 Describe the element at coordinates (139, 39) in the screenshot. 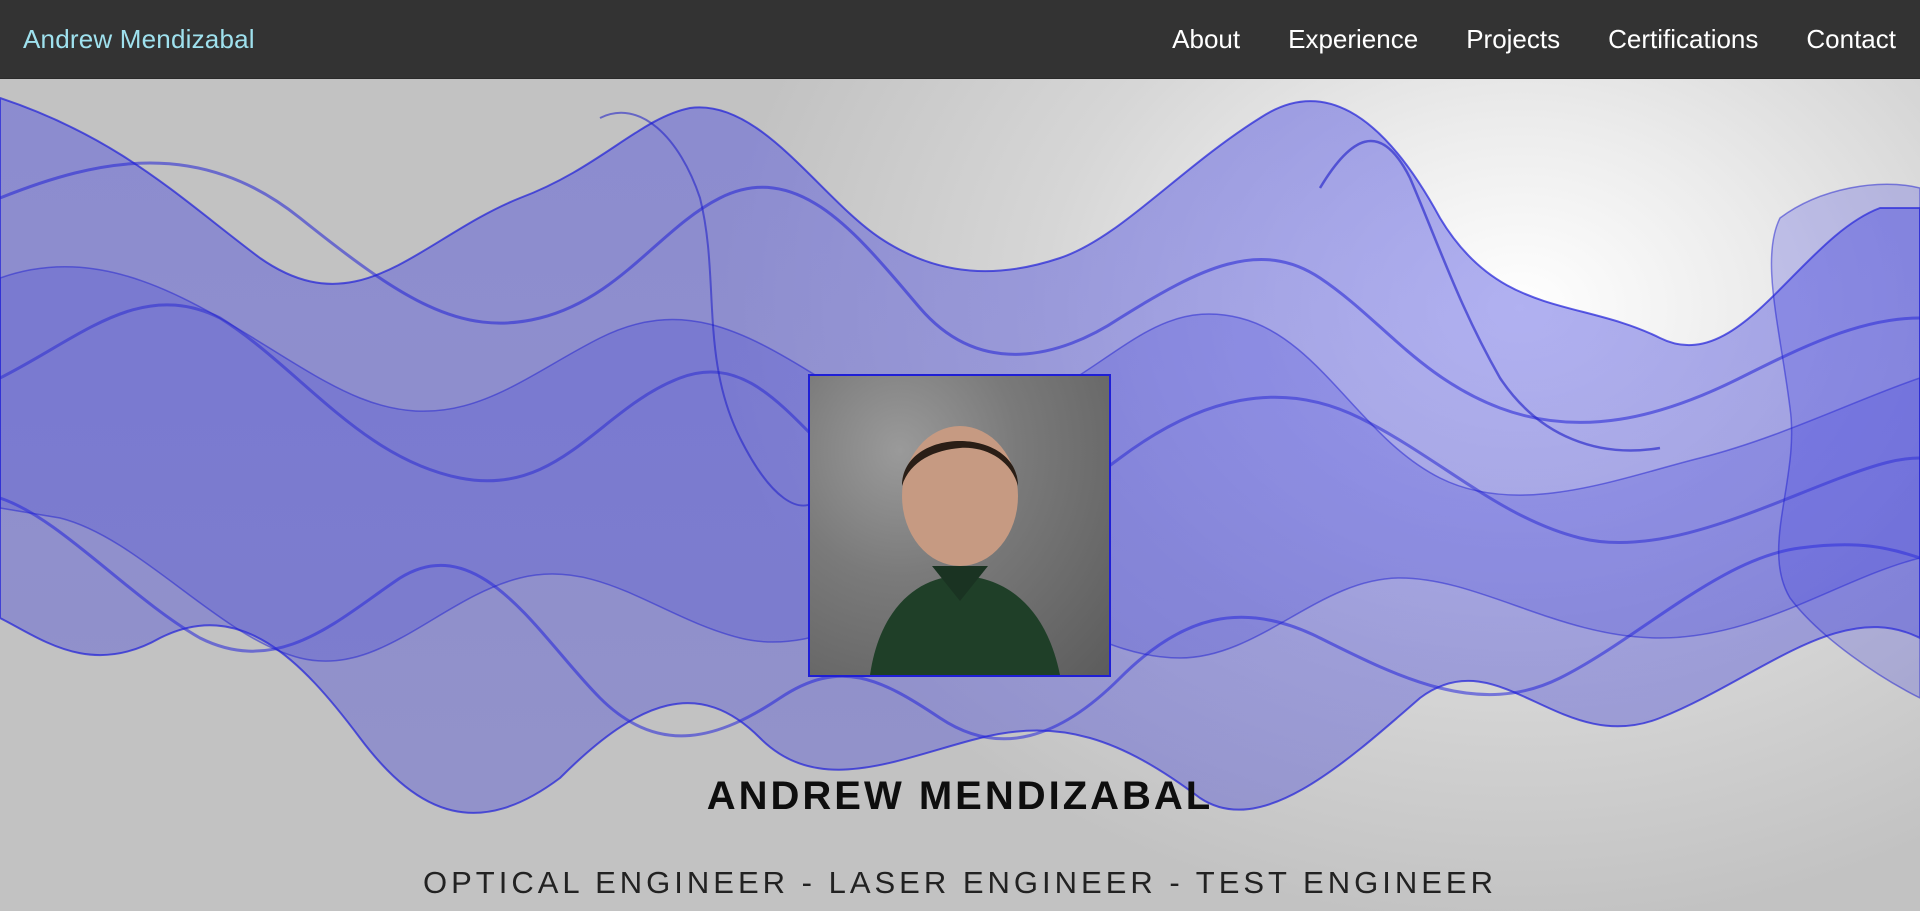

I see `brand-link: Andrew Mendizabal` at that location.